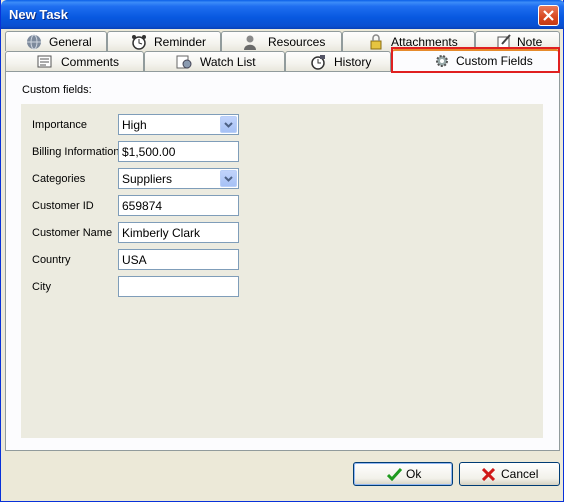 The height and width of the screenshot is (502, 564). Describe the element at coordinates (39, 14) in the screenshot. I see `window-title: New Task` at that location.